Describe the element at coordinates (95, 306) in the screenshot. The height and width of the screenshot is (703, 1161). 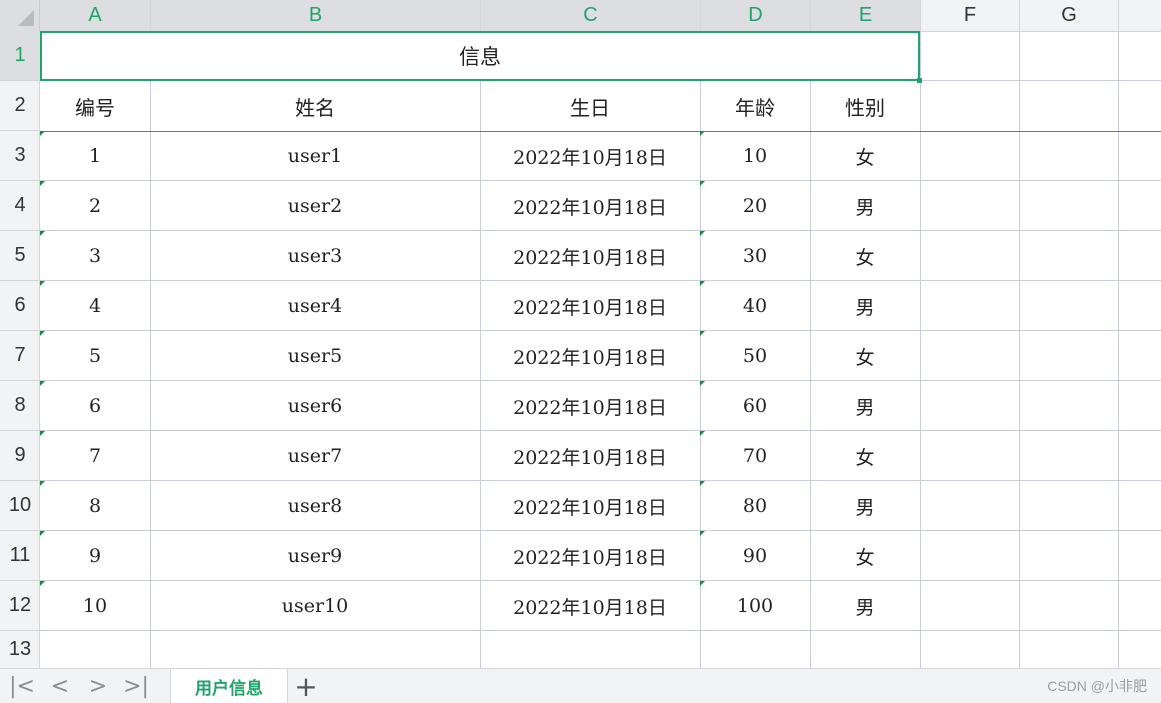
I see `table-cell: 4` at that location.